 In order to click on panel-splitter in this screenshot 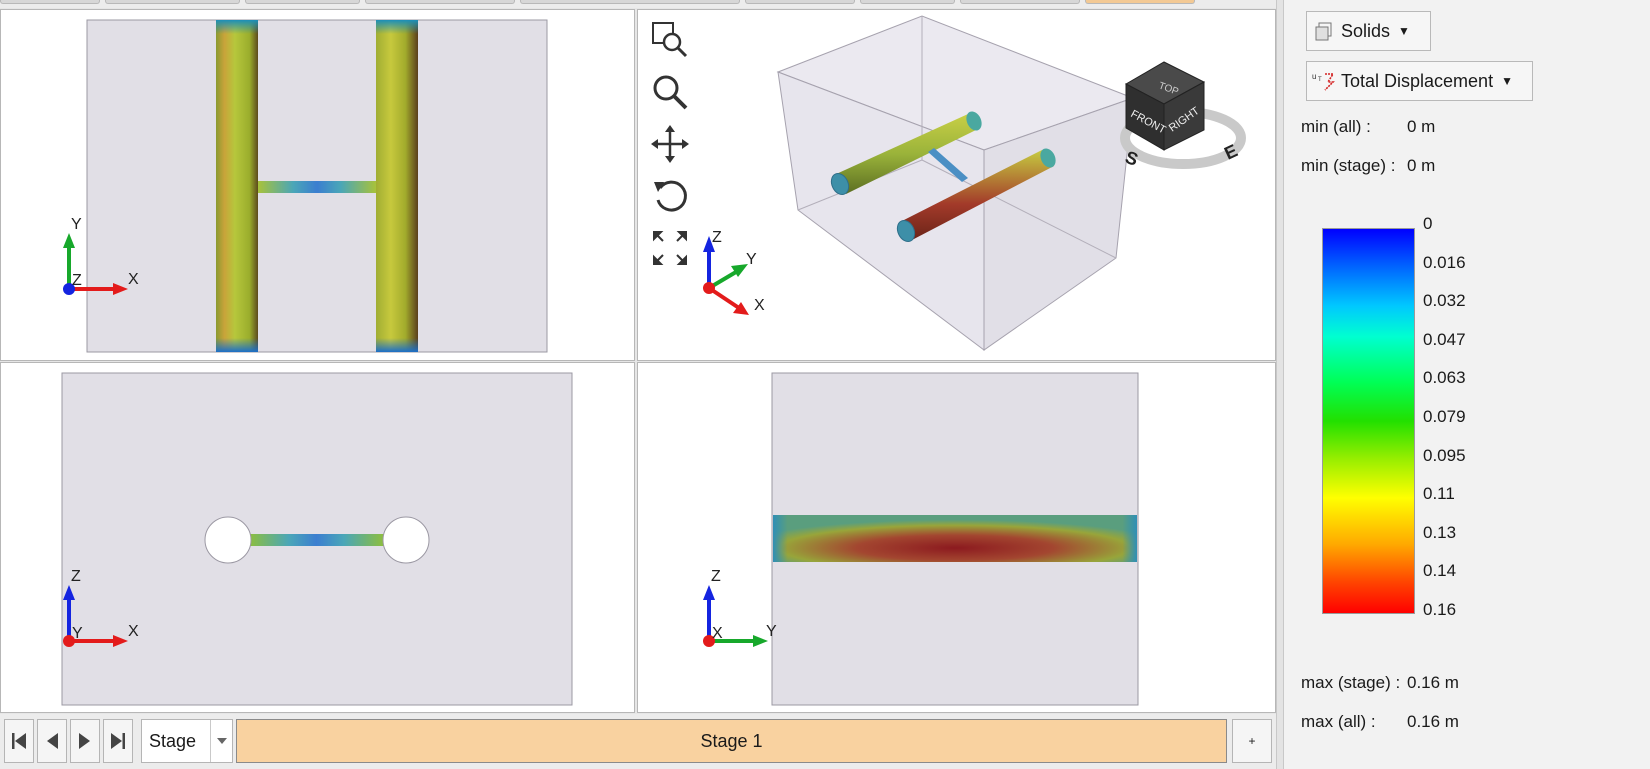, I will do `click(1280, 384)`.